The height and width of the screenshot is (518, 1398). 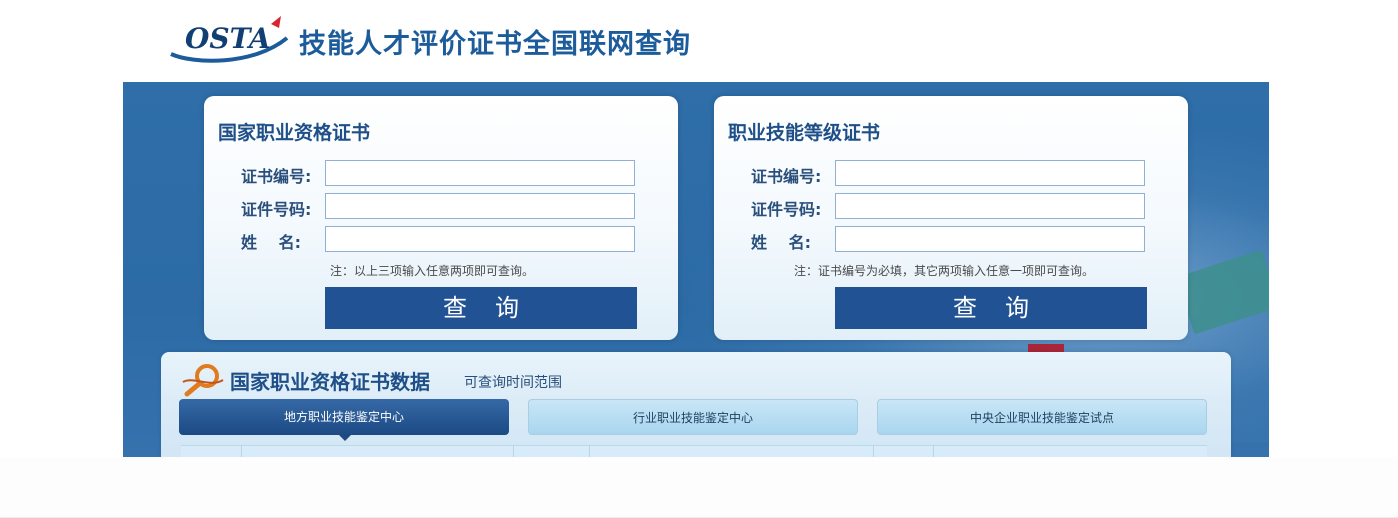 What do you see at coordinates (804, 133) in the screenshot?
I see `card-title: 职业技能等级证书` at bounding box center [804, 133].